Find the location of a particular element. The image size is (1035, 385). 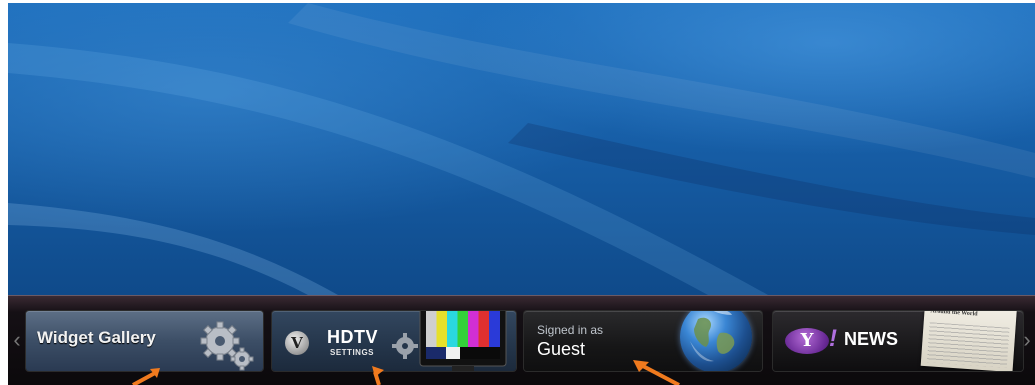

callout-arrow-signin is located at coordinates (656, 372).